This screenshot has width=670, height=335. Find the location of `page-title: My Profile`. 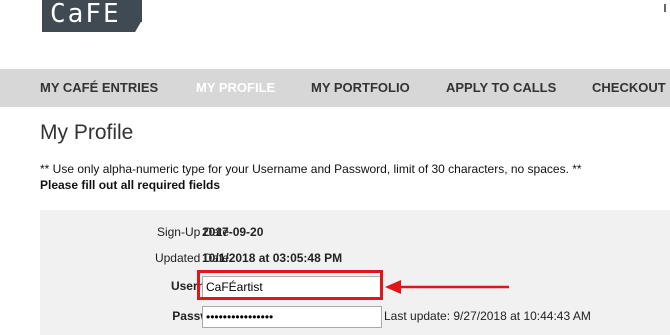

page-title: My Profile is located at coordinates (87, 132).